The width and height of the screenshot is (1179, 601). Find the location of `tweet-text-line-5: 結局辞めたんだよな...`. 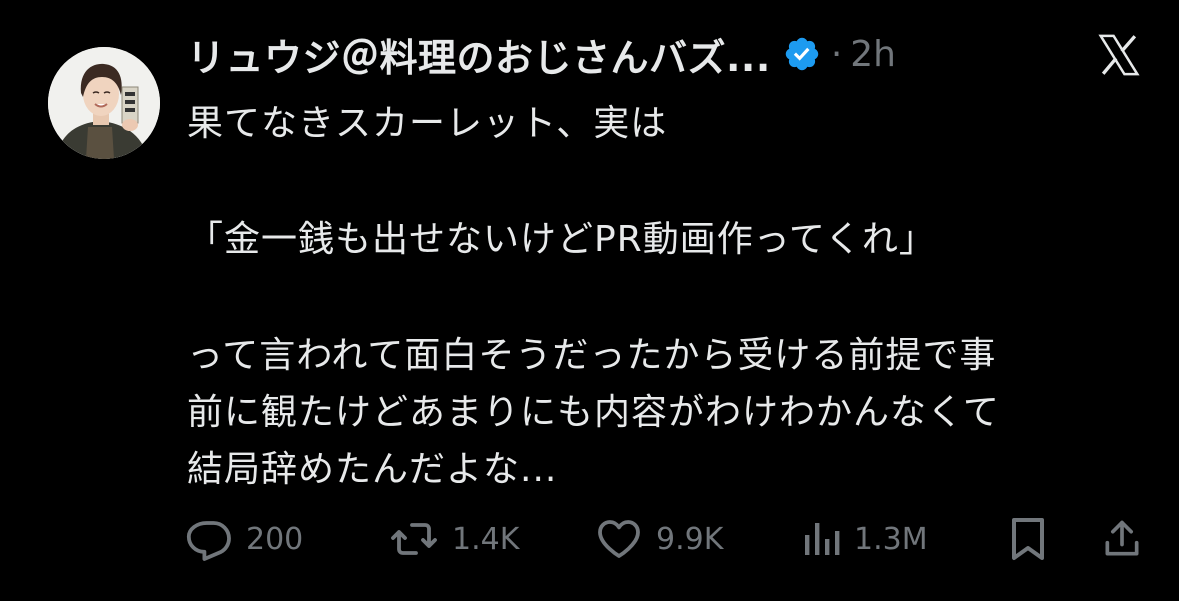

tweet-text-line-5: 結局辞めたんだよな... is located at coordinates (372, 469).